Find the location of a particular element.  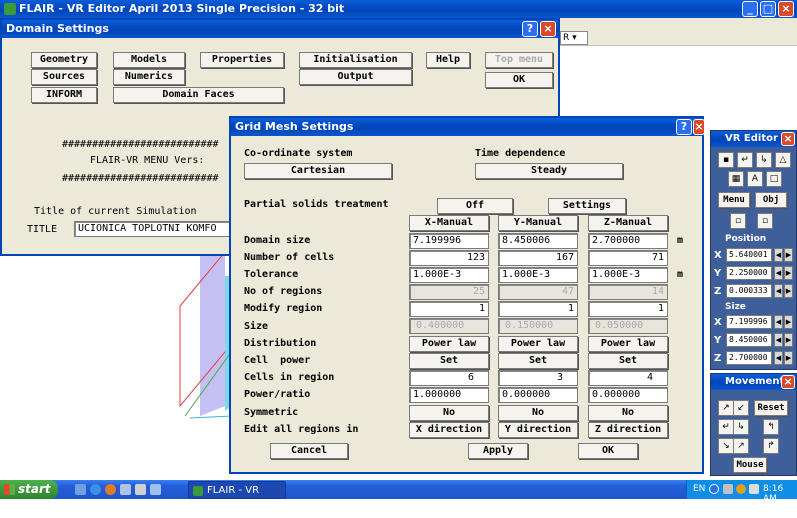

vr-tool-icon-3: ↳ is located at coordinates (764, 160).